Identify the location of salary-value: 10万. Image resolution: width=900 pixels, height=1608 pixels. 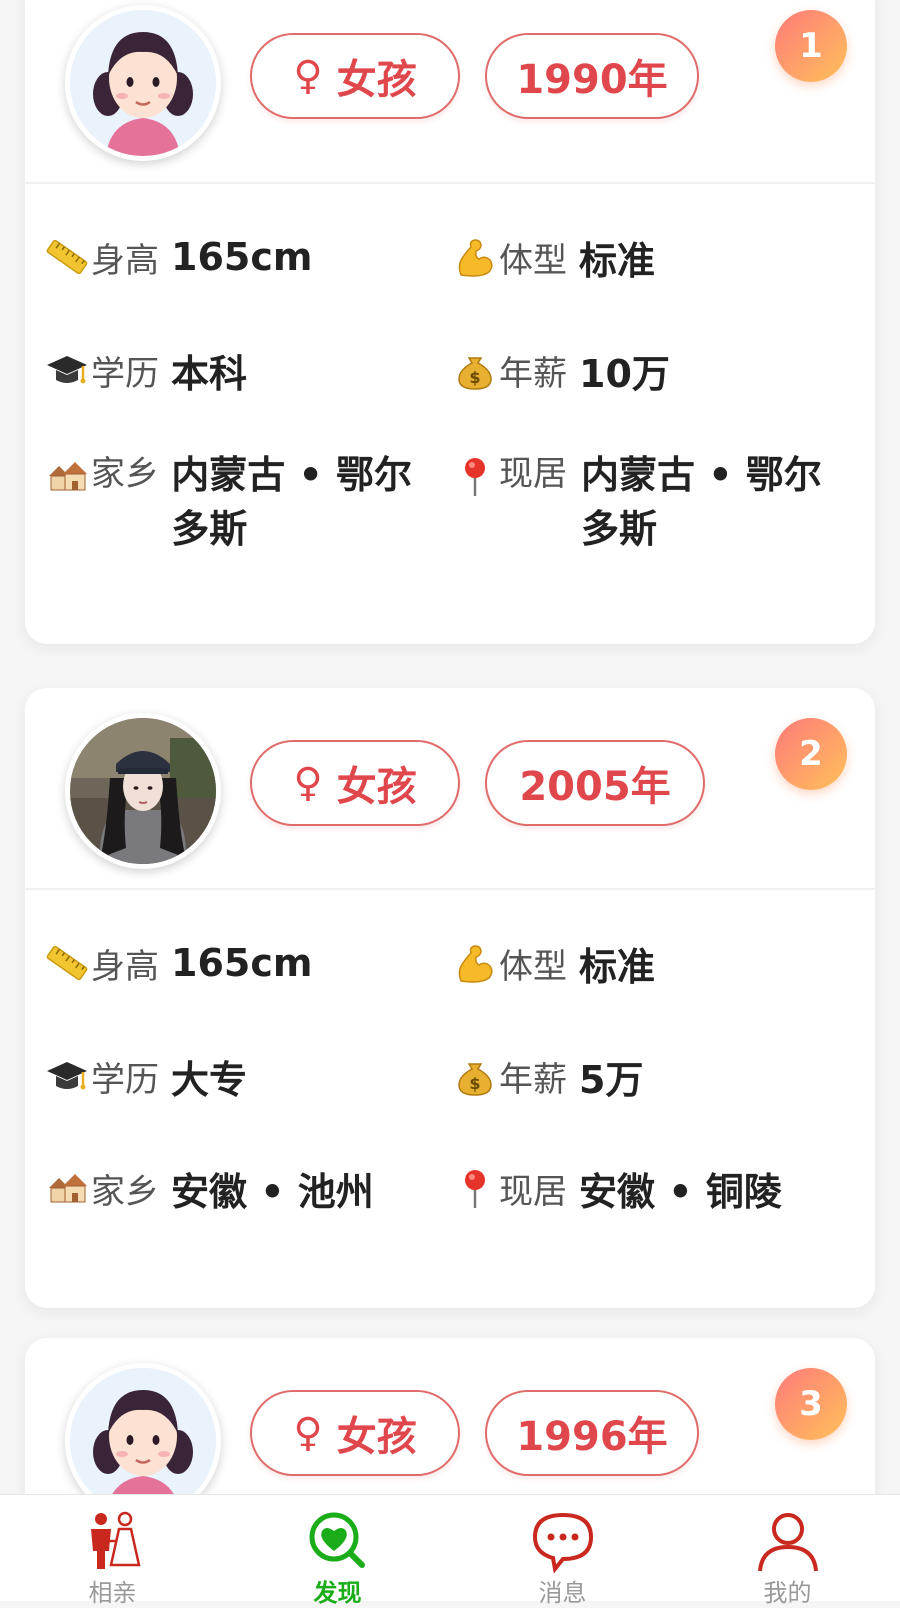
(624, 373).